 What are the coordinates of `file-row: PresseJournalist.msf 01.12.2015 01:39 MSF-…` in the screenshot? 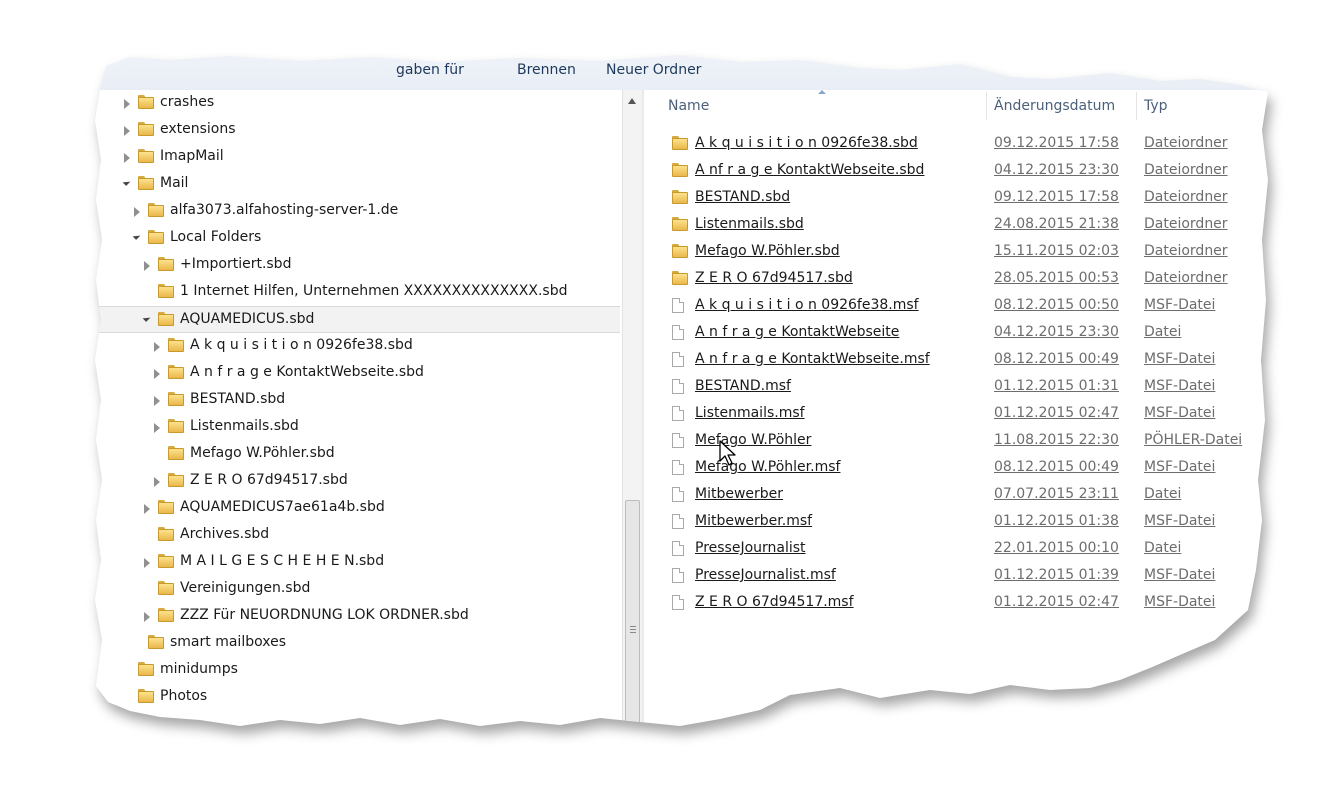 It's located at (956, 576).